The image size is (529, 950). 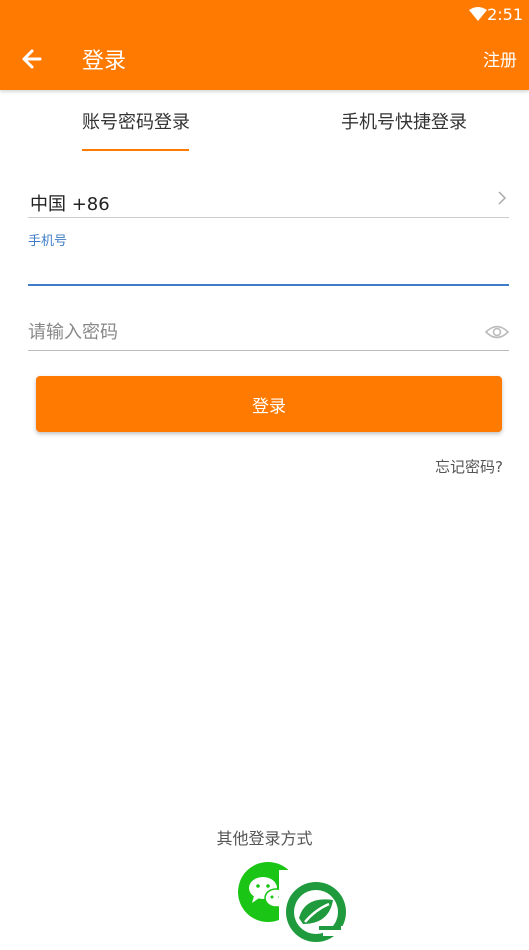 I want to click on login-button: 登录, so click(x=269, y=404).